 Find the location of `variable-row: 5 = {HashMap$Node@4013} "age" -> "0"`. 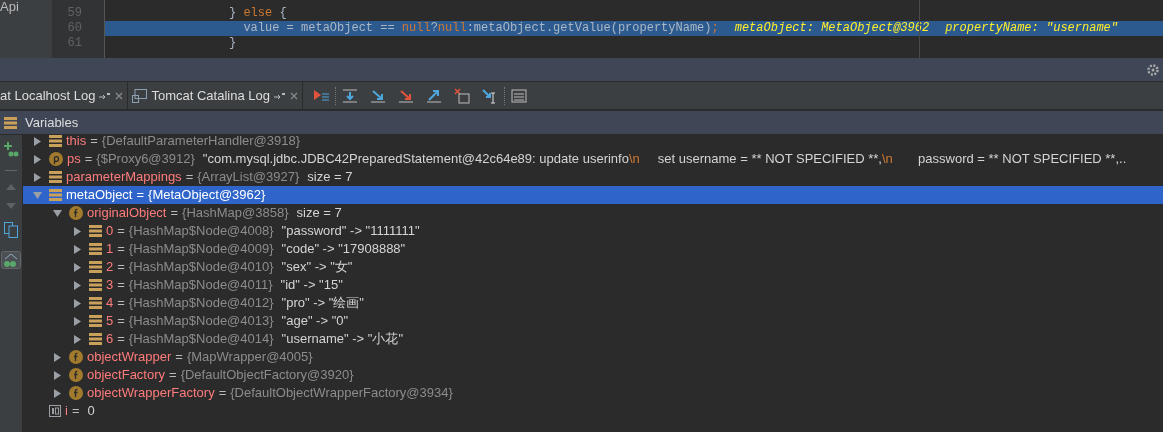

variable-row: 5 = {HashMap$Node@4013} "age" -> "0" is located at coordinates (593, 321).